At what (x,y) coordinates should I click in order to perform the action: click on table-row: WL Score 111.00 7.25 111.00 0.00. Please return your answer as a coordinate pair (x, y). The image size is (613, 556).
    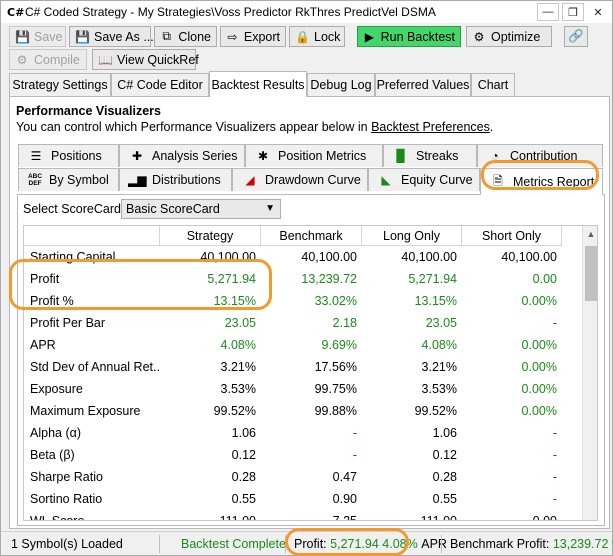
    Looking at the image, I should click on (303, 515).